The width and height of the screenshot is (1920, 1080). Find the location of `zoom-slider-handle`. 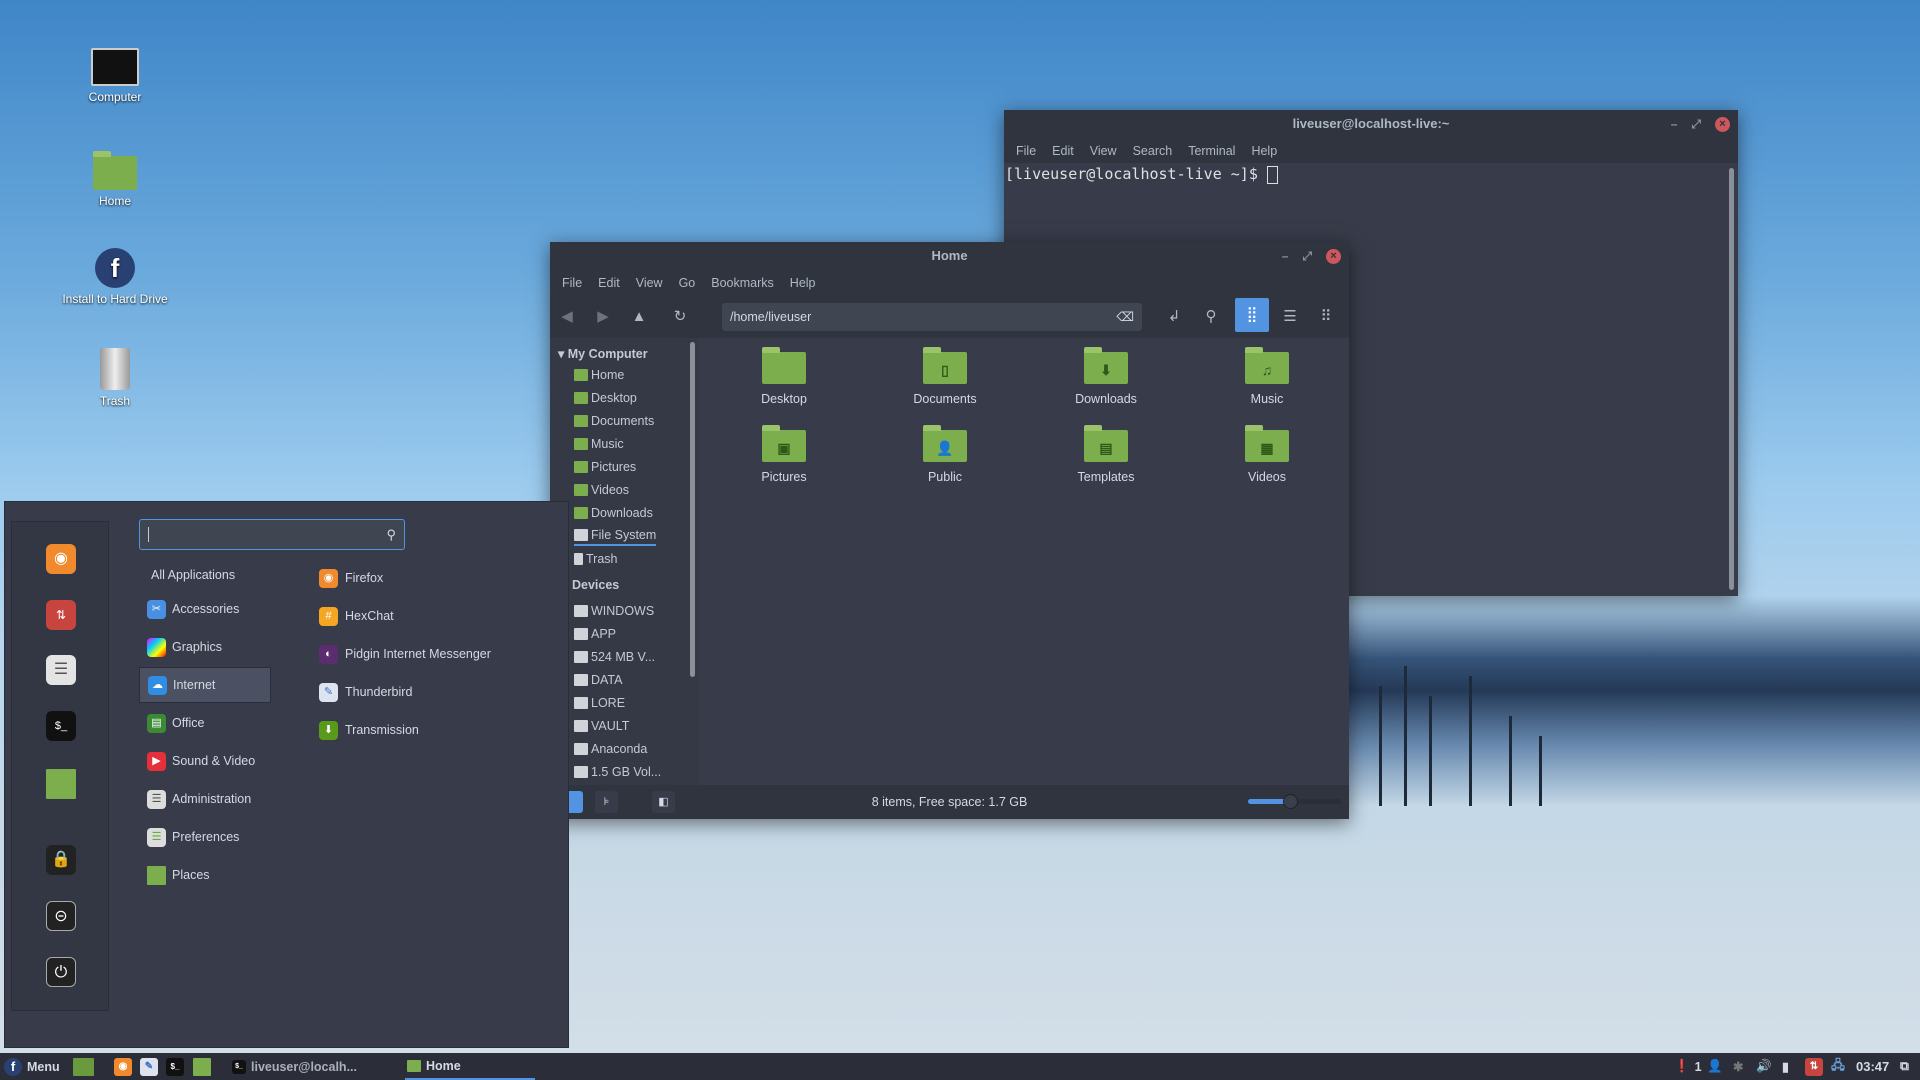

zoom-slider-handle is located at coordinates (1290, 801).